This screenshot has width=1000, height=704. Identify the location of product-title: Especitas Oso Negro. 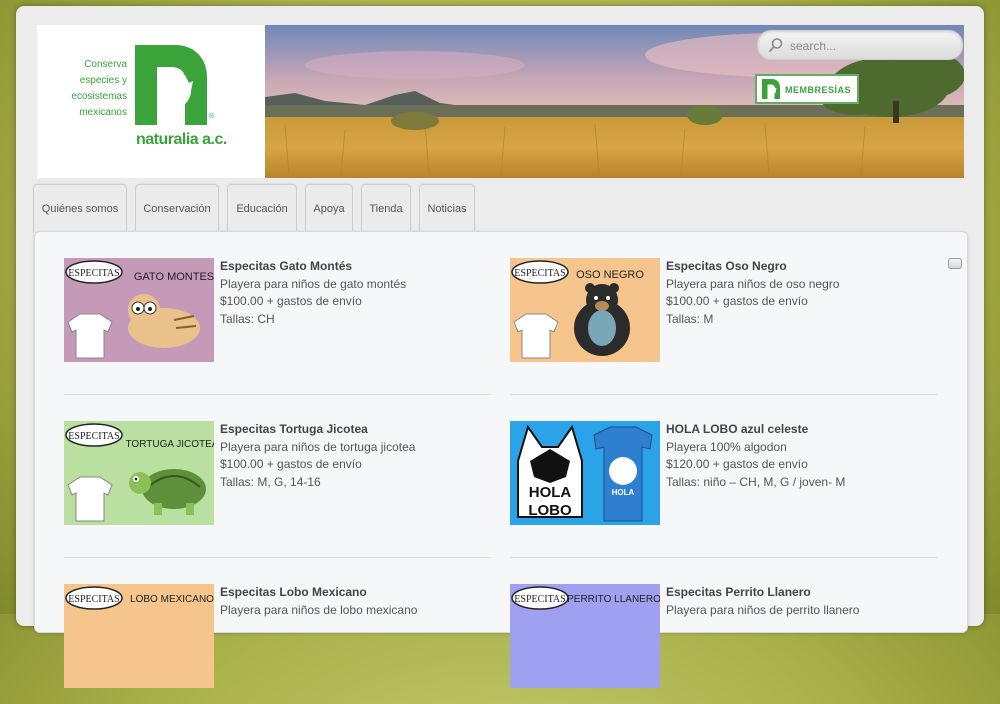
(801, 267).